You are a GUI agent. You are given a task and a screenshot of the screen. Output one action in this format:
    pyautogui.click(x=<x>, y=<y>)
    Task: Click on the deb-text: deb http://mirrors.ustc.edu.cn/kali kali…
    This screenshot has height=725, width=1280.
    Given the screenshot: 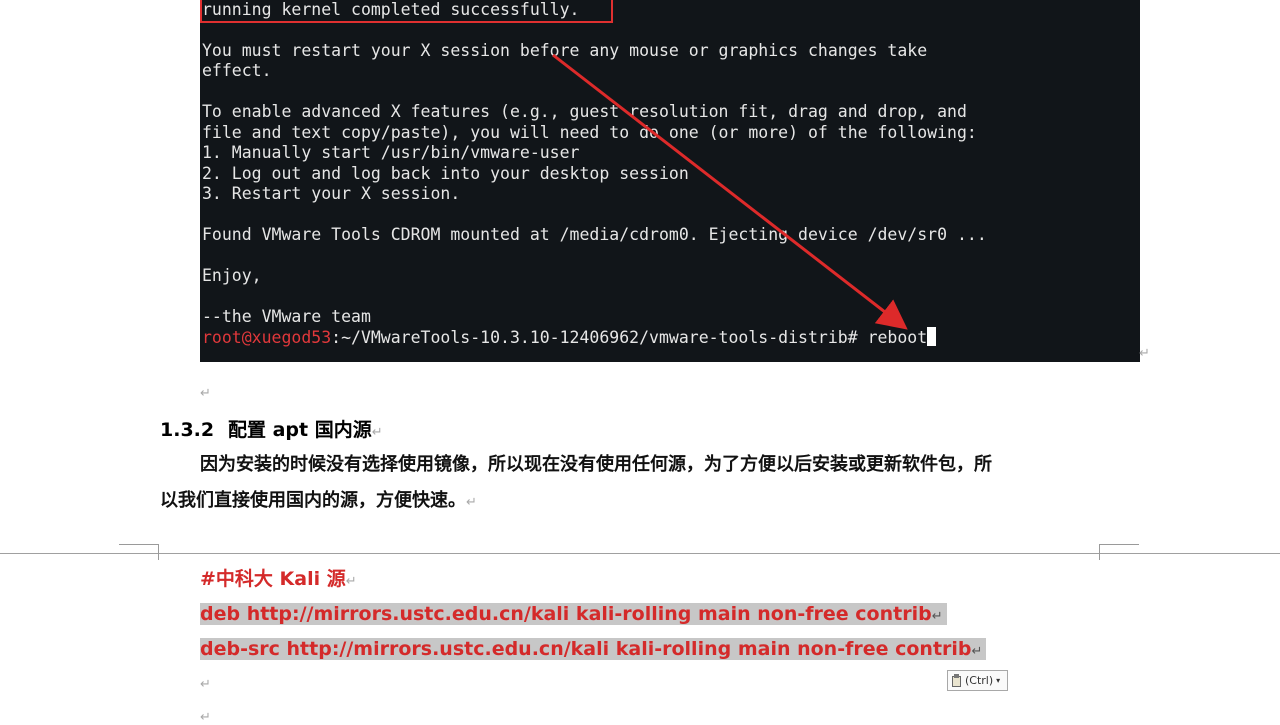 What is the action you would take?
    pyautogui.click(x=566, y=614)
    